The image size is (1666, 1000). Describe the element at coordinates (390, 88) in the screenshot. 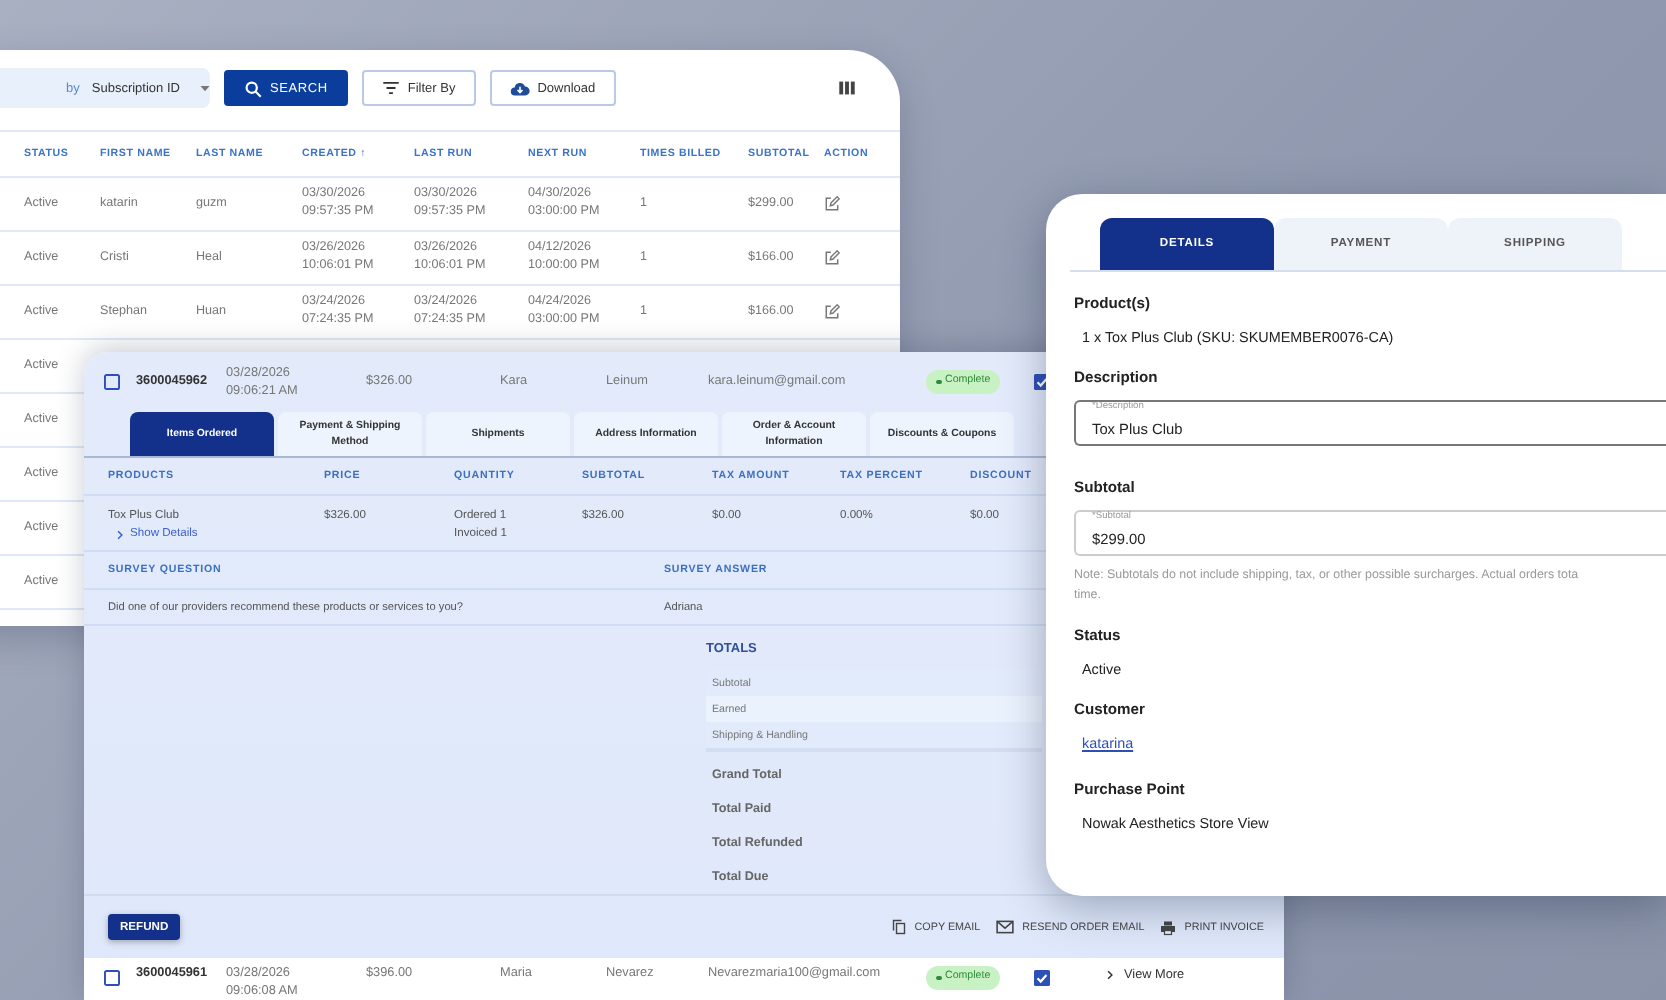

I see `filter-icon` at that location.